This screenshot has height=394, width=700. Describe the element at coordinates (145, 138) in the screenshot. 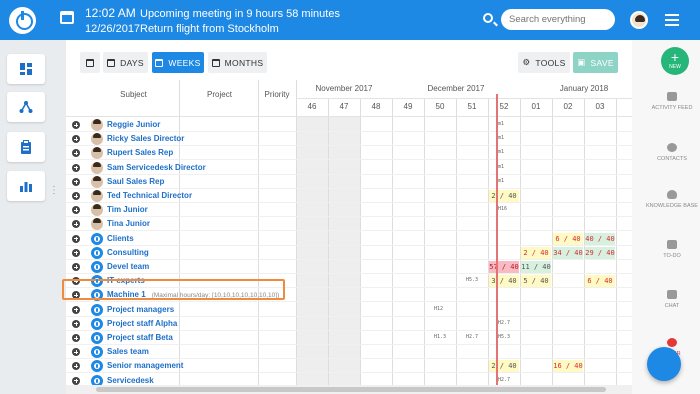

I see `resource-name: Ricky Sales Director` at that location.